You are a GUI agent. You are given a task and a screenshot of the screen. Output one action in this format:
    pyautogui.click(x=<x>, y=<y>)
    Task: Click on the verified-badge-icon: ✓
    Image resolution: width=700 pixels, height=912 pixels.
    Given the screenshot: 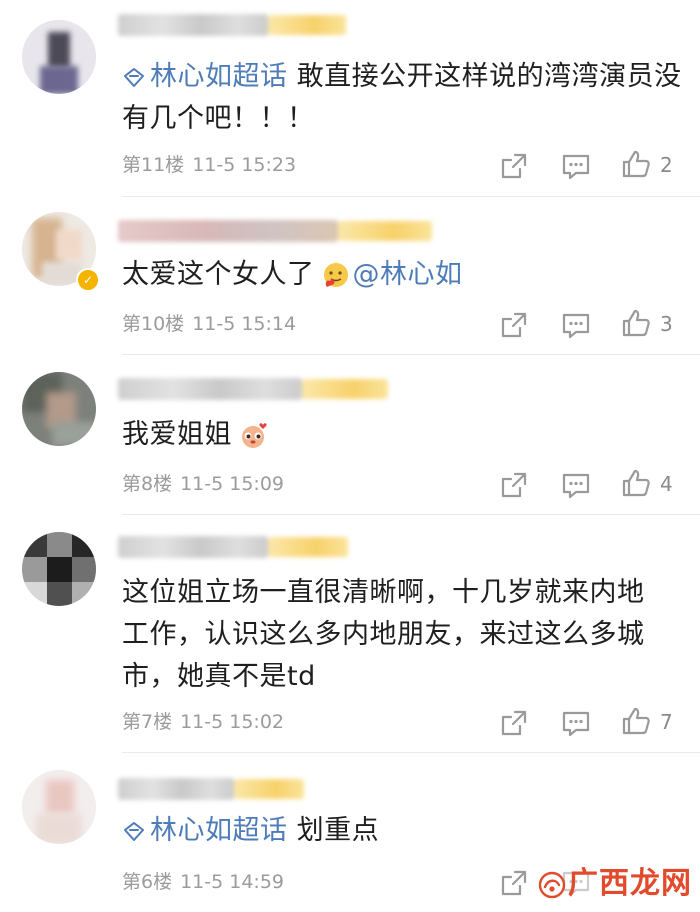 What is the action you would take?
    pyautogui.click(x=88, y=280)
    